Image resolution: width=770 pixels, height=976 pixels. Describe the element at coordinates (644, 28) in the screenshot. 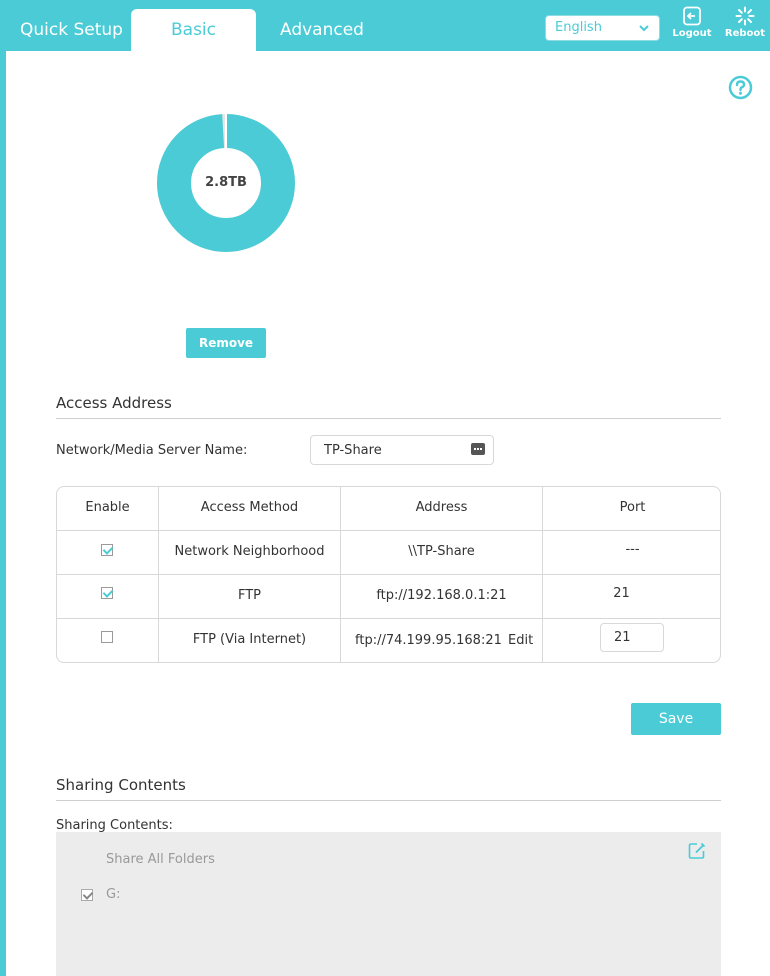

I see `chevron-down-icon` at that location.